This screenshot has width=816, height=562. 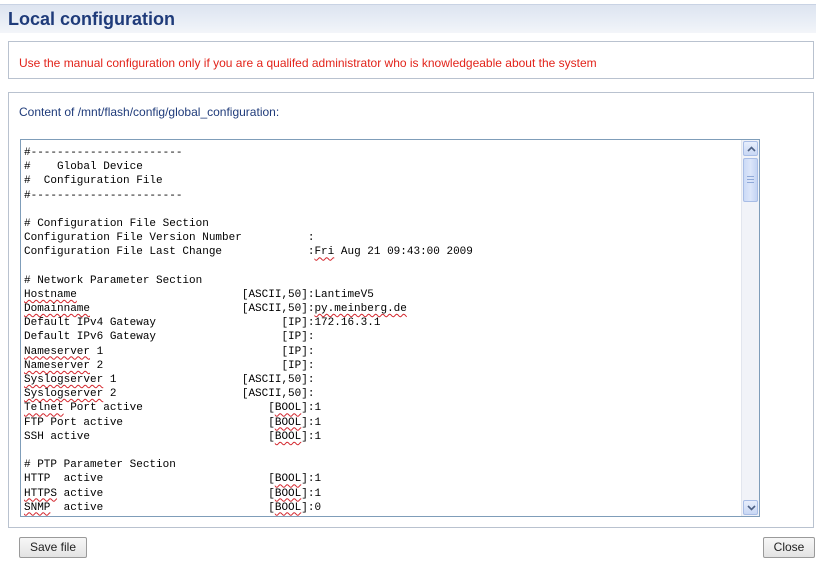 What do you see at coordinates (169, 337) in the screenshot?
I see `config-line: Default IPv6 Gateway [IP]:` at bounding box center [169, 337].